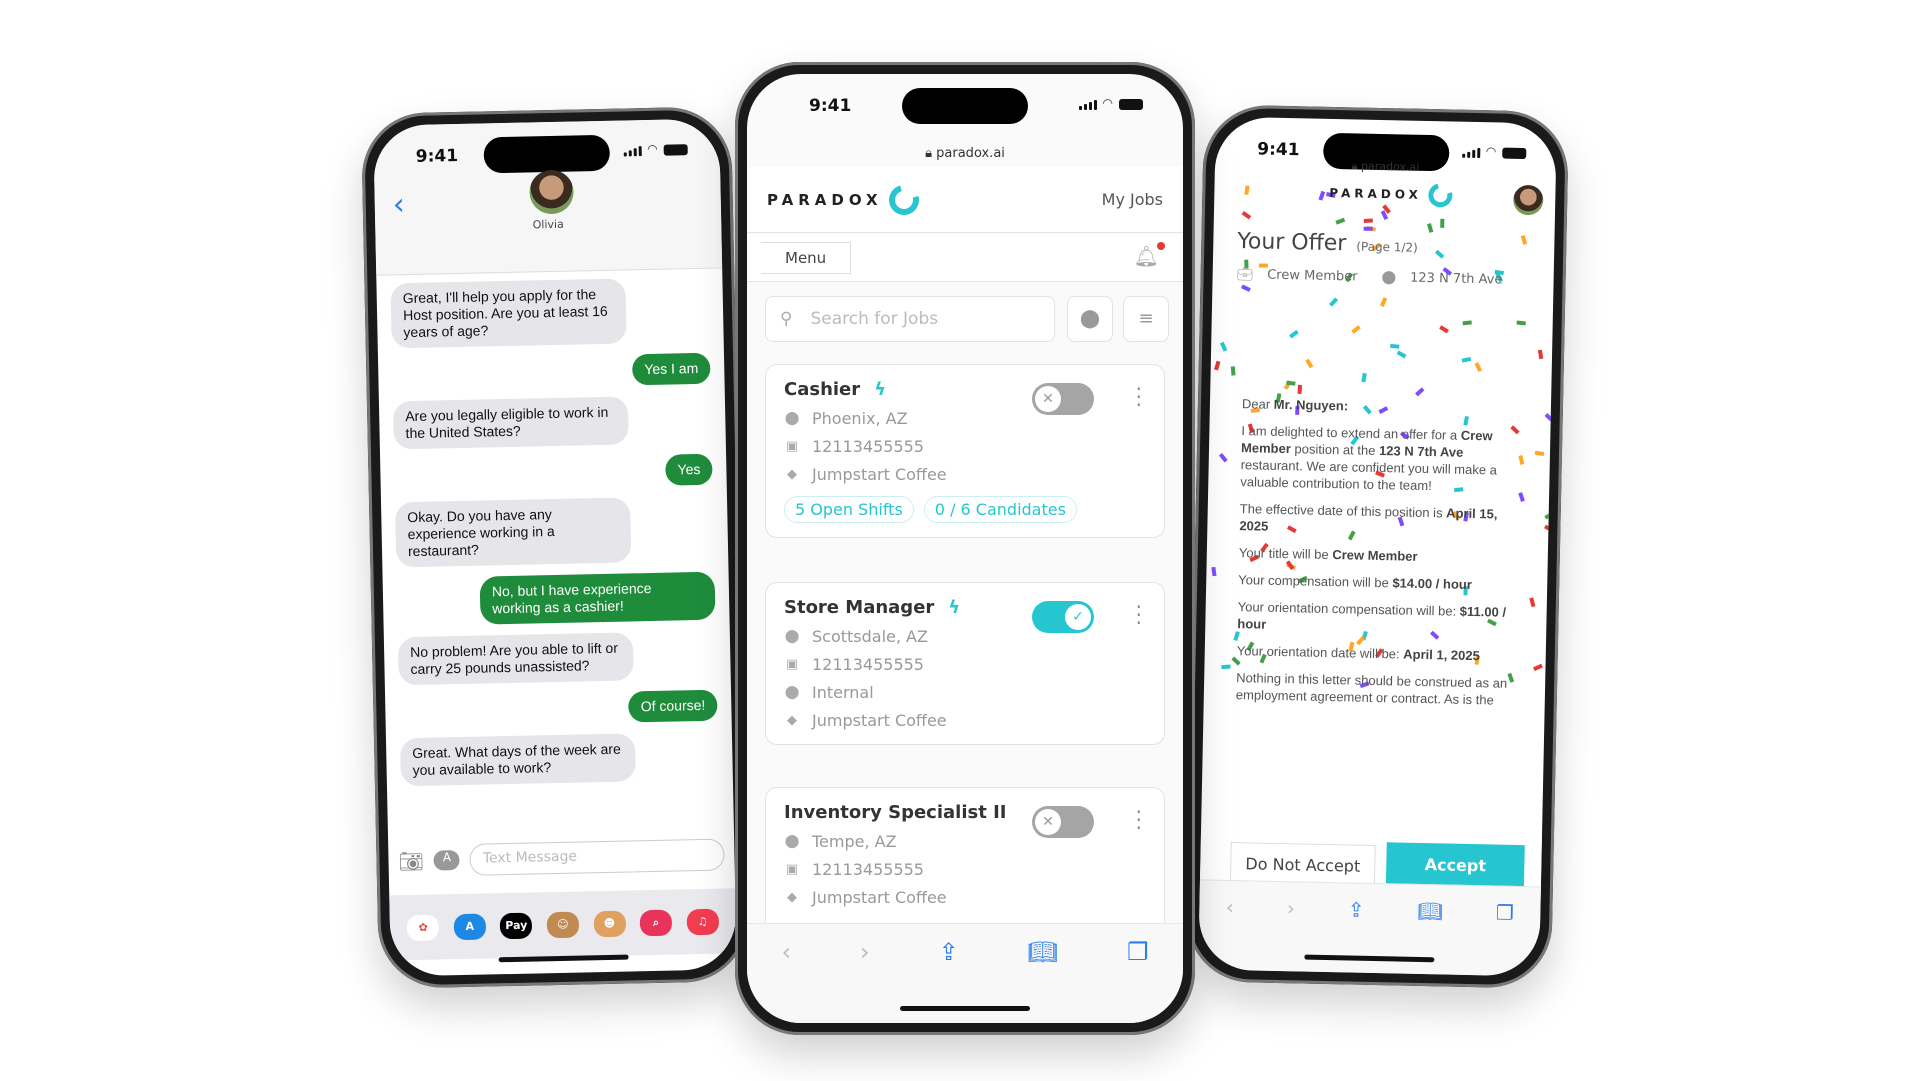 The height and width of the screenshot is (1081, 1920). I want to click on app-strip: ✿ A Pay ☺ ☻ ⌕ ♫, so click(563, 924).